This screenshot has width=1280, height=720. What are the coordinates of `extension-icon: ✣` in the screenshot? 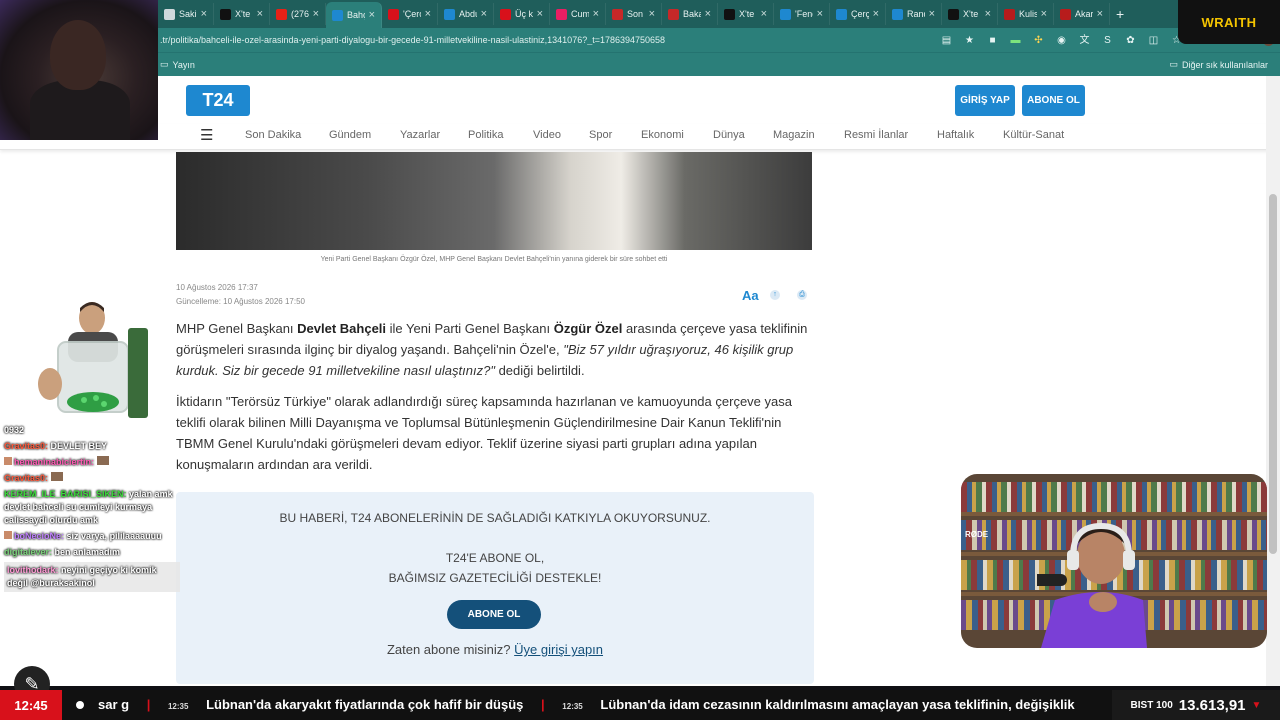 It's located at (1038, 40).